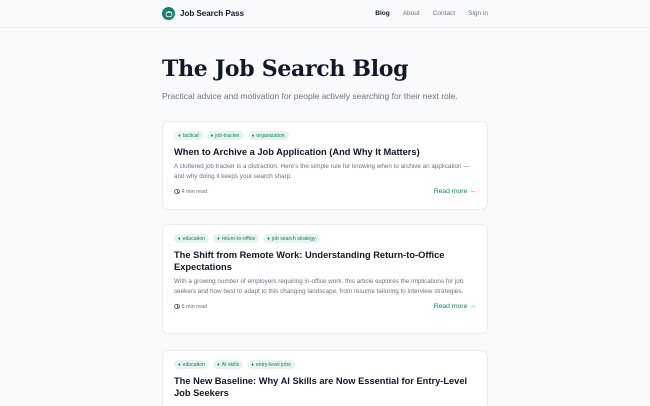 This screenshot has height=406, width=650. I want to click on page-title: The Job Search Blog, so click(285, 69).